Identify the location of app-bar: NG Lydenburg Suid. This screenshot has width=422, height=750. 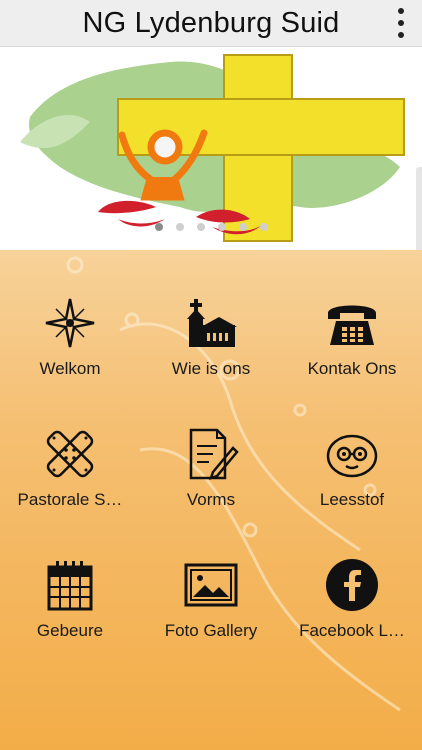
(211, 23).